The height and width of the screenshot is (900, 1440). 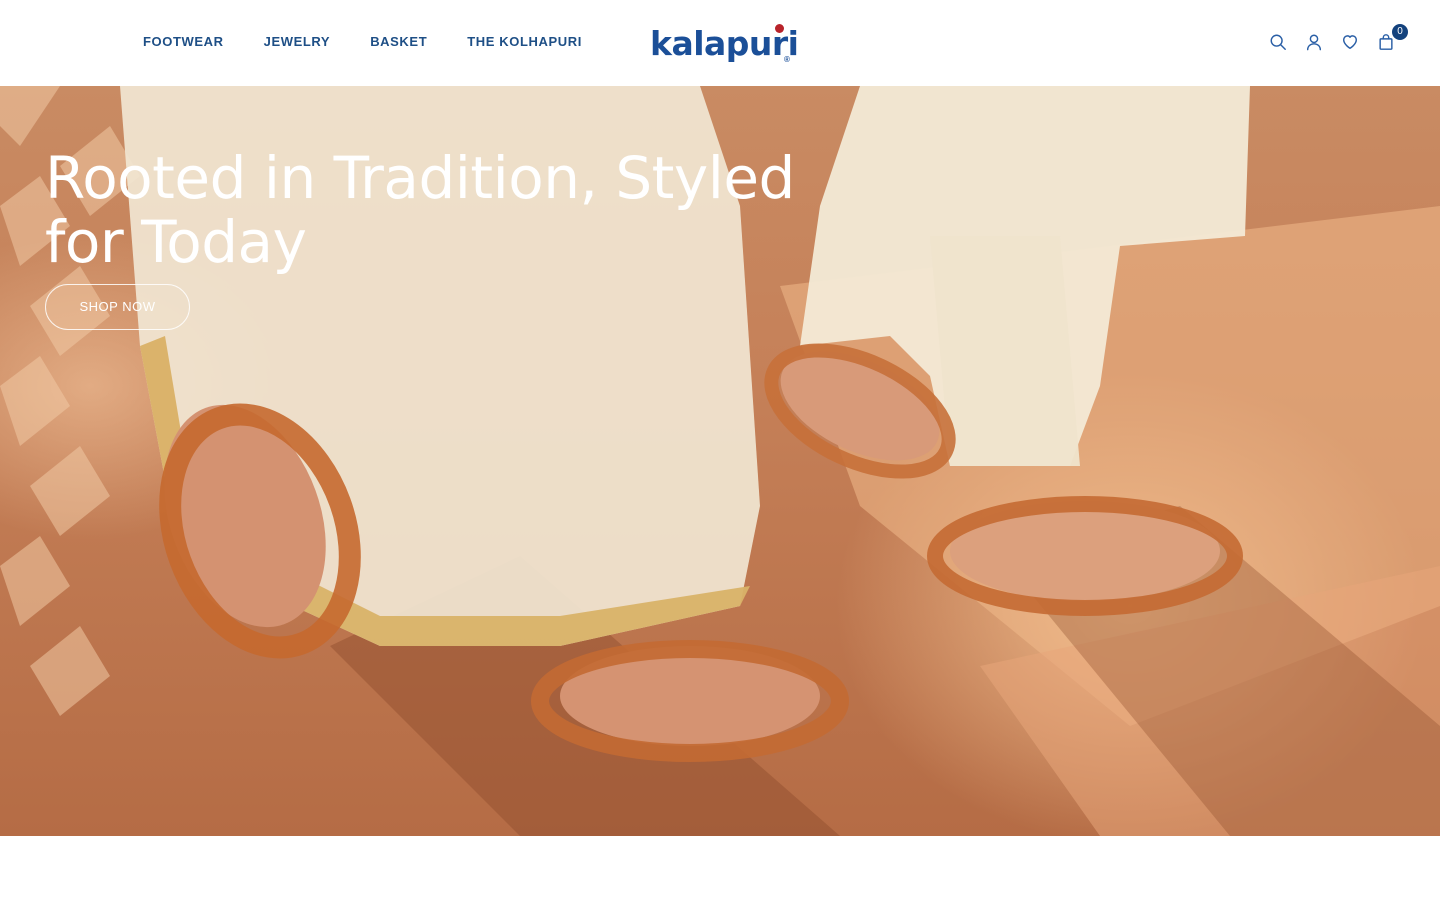 What do you see at coordinates (1338, 39) in the screenshot?
I see `header-actions: 0` at bounding box center [1338, 39].